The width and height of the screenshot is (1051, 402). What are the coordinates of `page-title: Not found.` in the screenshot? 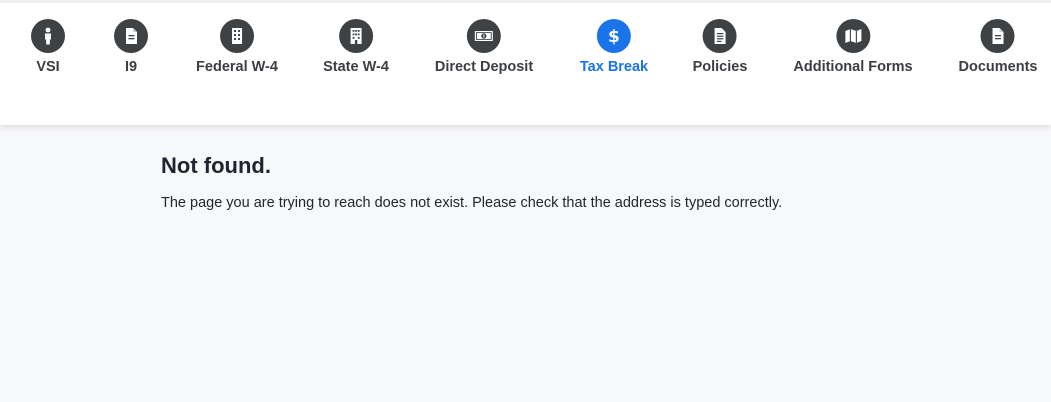 It's located at (216, 165).